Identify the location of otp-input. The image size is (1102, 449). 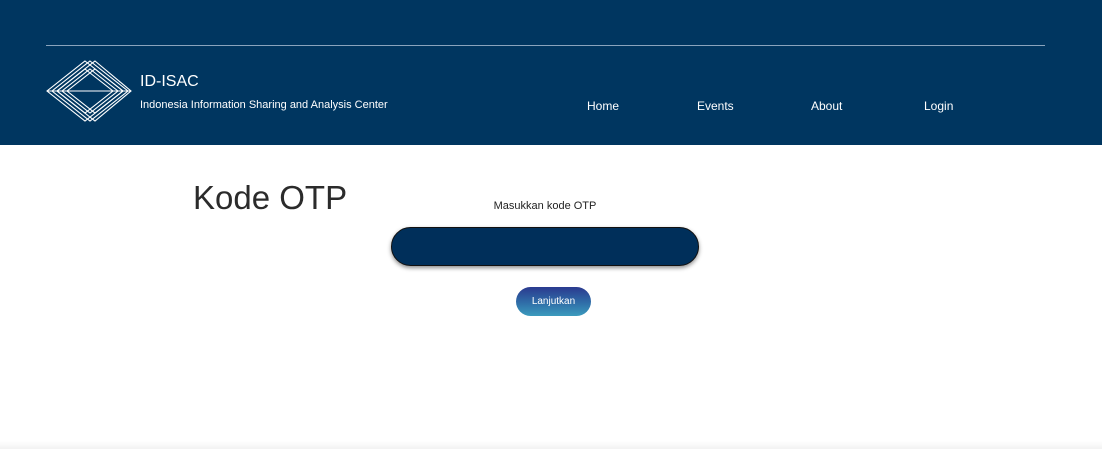
(545, 246).